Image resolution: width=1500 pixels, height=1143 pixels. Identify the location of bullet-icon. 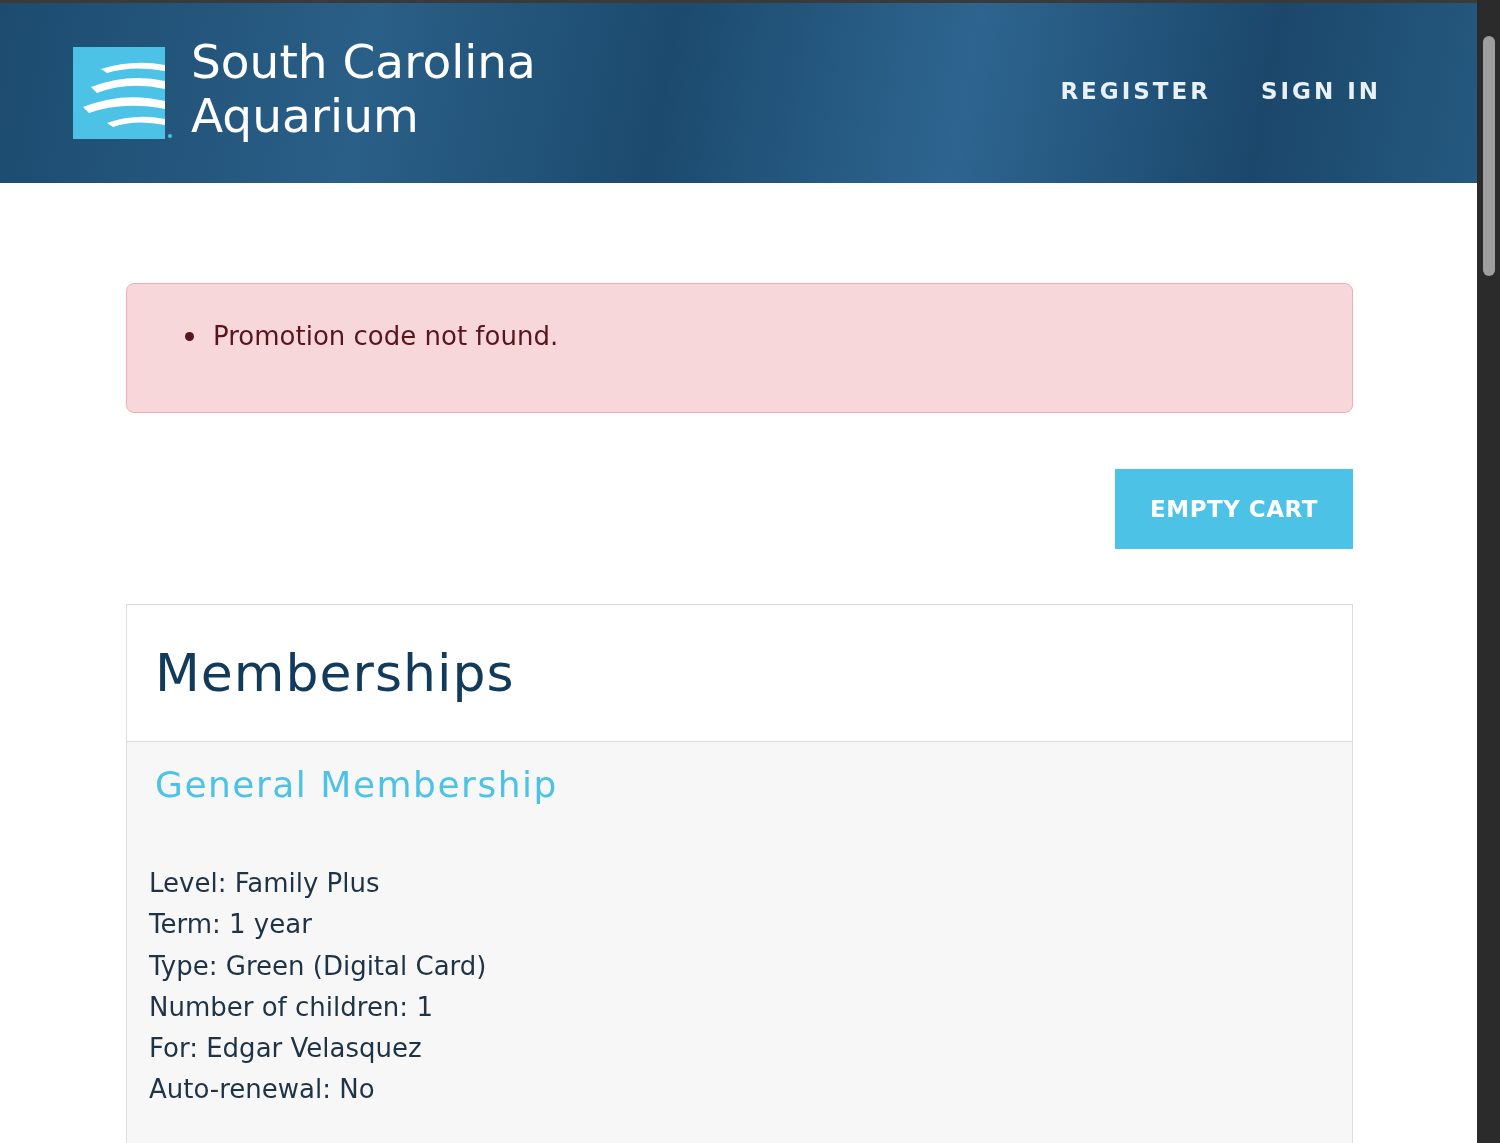
(189, 336).